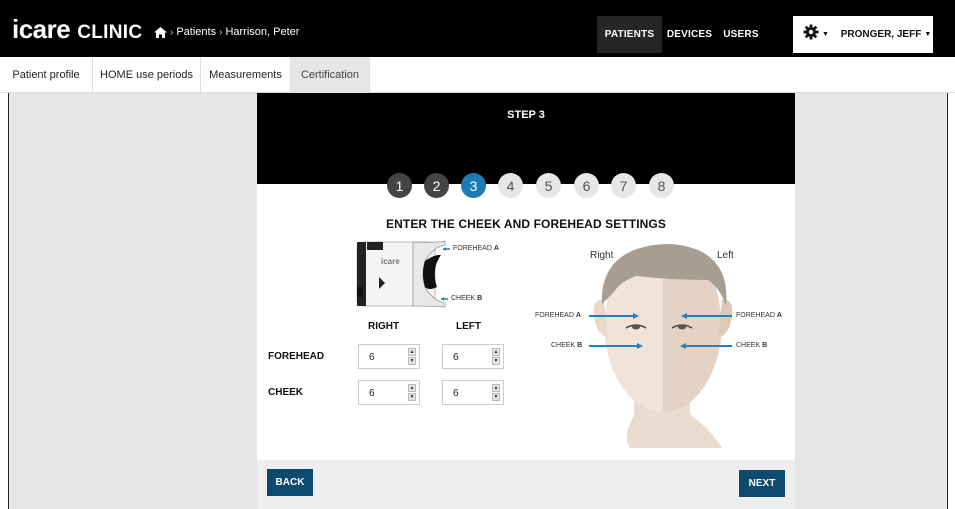  Describe the element at coordinates (372, 357) in the screenshot. I see `forehead-right-value: 6` at that location.